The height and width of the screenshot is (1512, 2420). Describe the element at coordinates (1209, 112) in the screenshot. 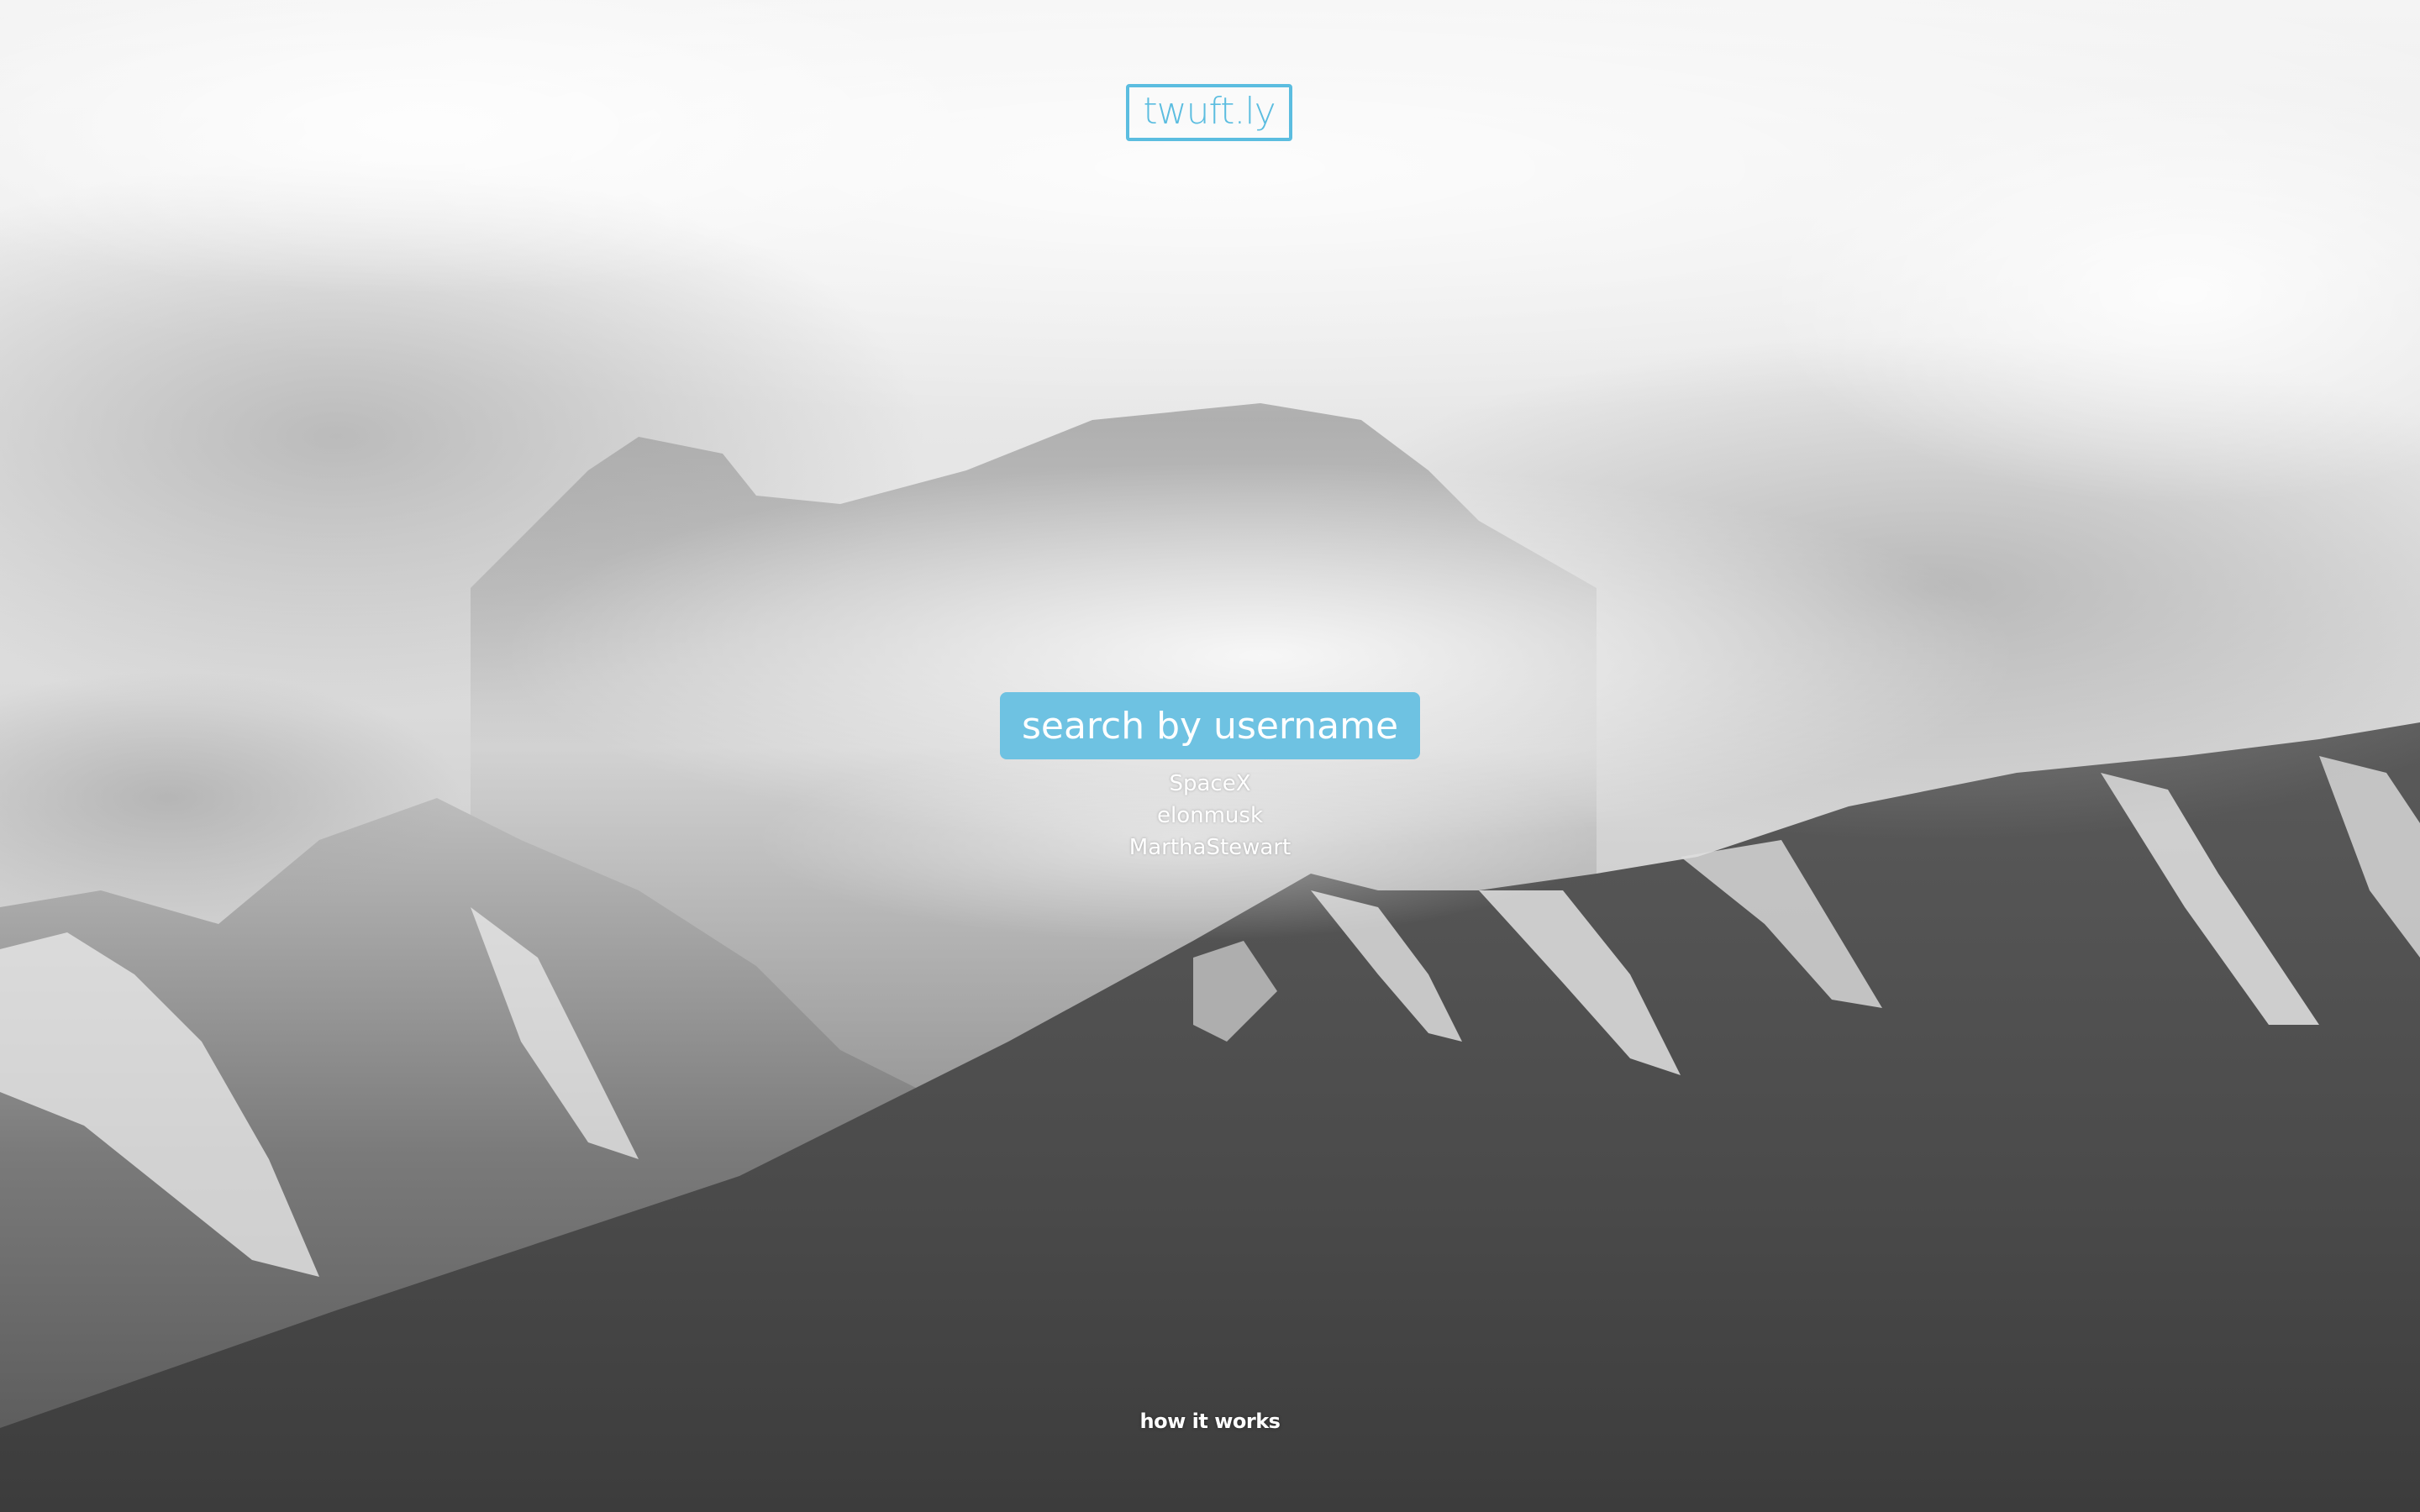

I see `logo-link: twuft.ly` at that location.